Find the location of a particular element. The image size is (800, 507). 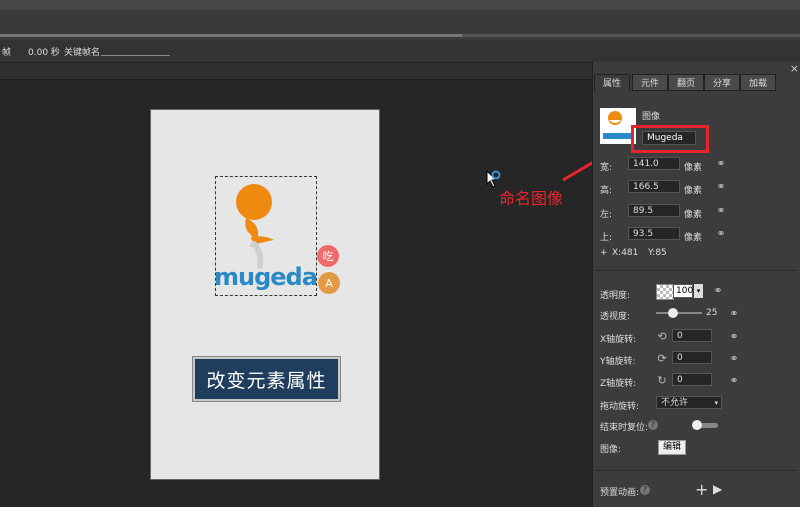

drag-rotate-value: 不允许 is located at coordinates (675, 403).